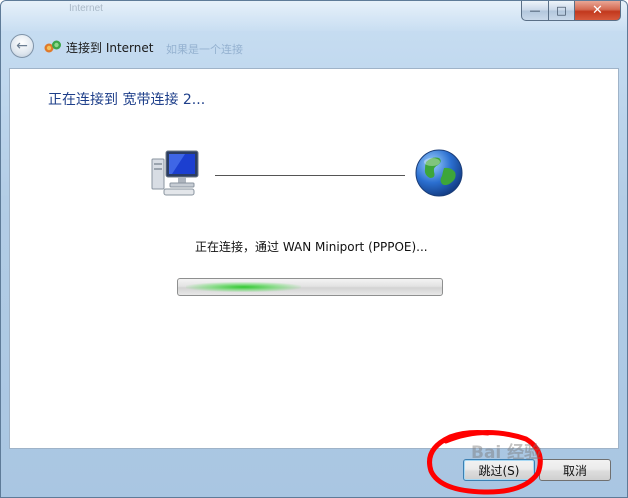  What do you see at coordinates (86, 8) in the screenshot?
I see `ghost-title-text: Internet` at bounding box center [86, 8].